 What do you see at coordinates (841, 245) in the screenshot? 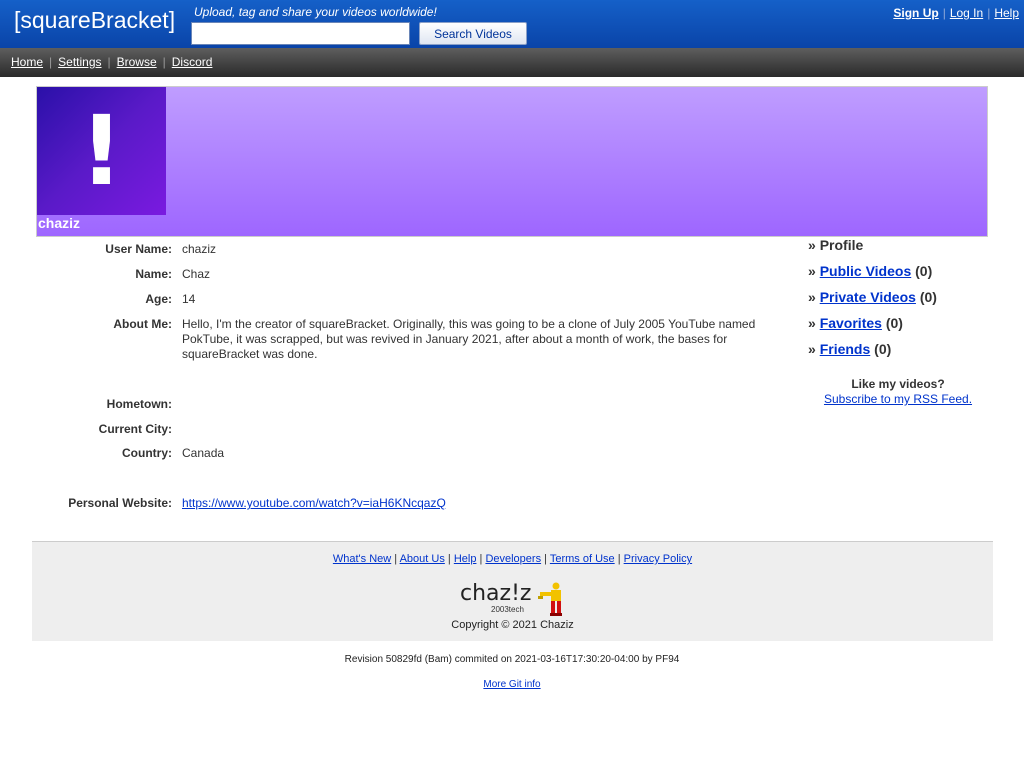
I see `sidebar-item-label: Profile` at bounding box center [841, 245].